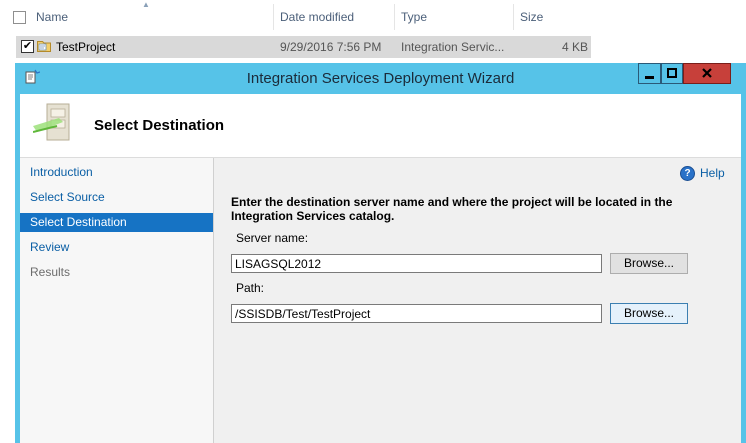 The height and width of the screenshot is (443, 746). What do you see at coordinates (416, 313) in the screenshot?
I see `path-input` at bounding box center [416, 313].